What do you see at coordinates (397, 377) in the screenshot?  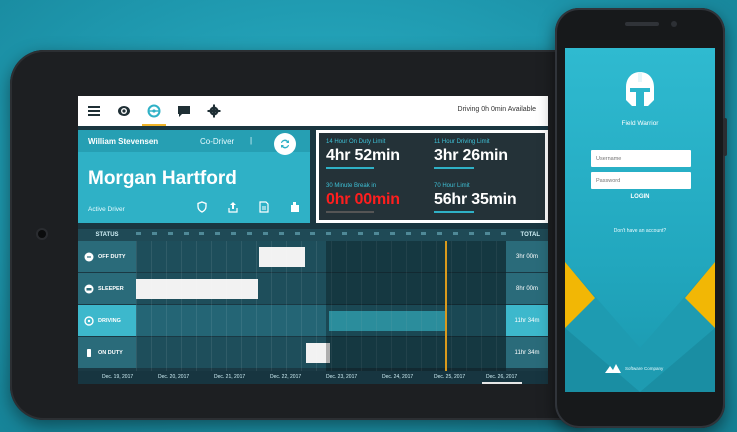 I see `date-label: Dec. 24, 2017` at bounding box center [397, 377].